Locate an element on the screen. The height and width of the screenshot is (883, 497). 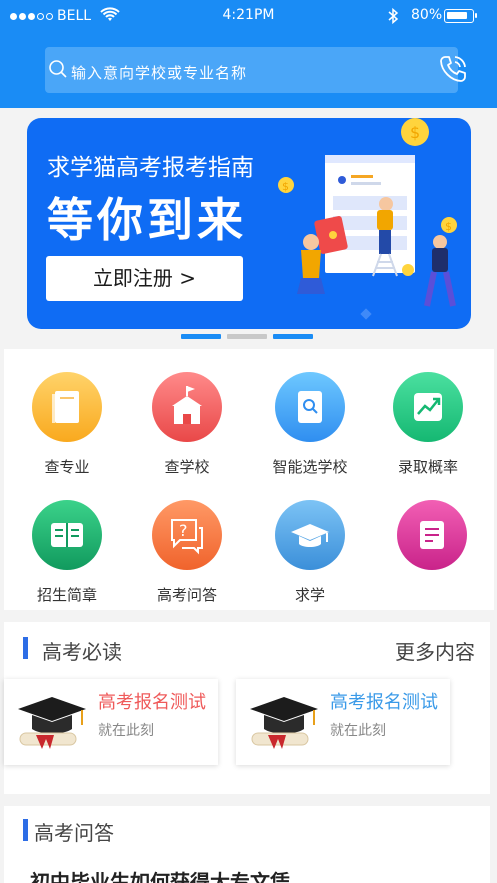
feature-label: 录取概率 is located at coordinates (427, 467).